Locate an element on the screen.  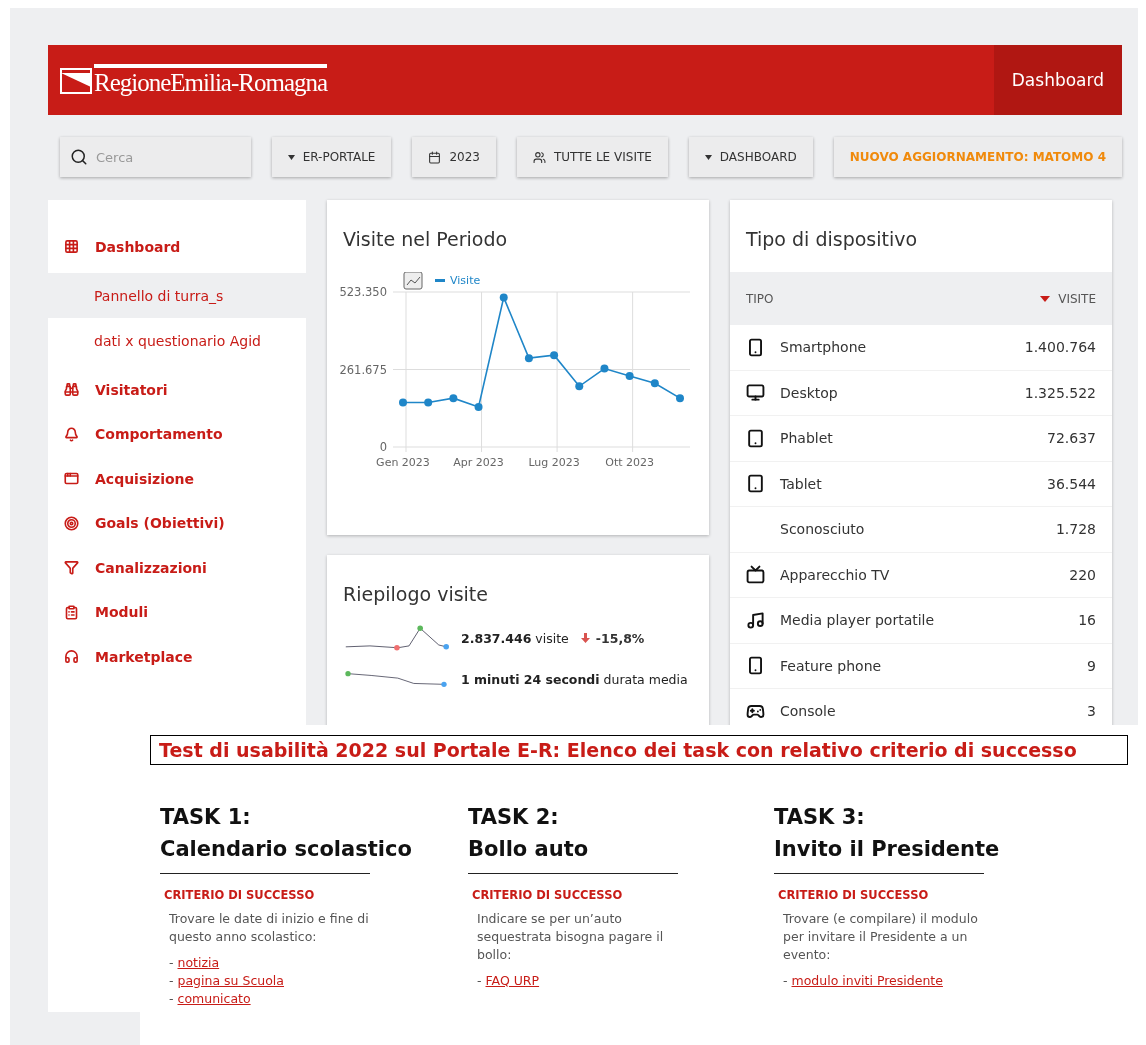
table-cell-text: Feature phone is located at coordinates (831, 665).